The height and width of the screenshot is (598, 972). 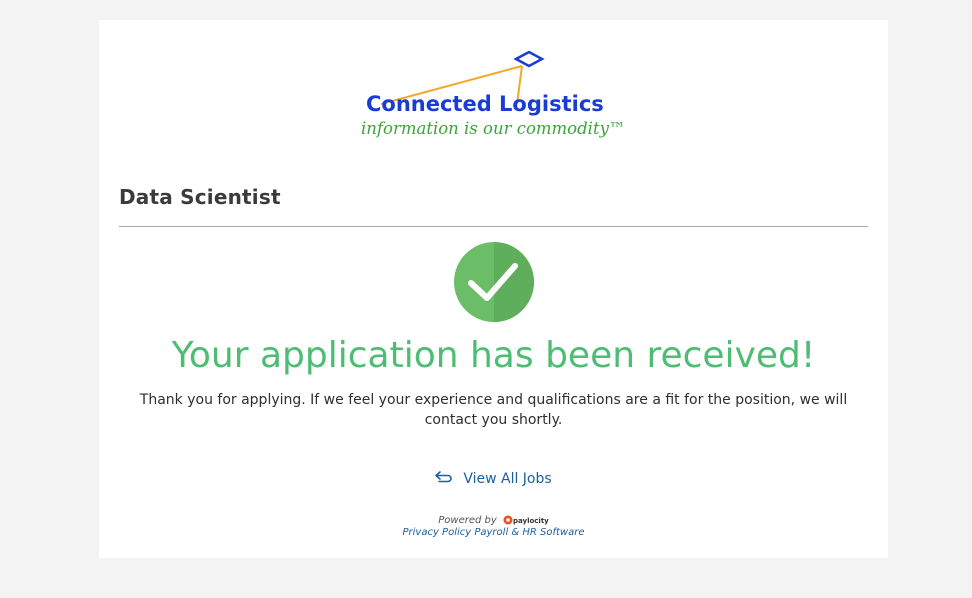 I want to click on return-arrow-icon, so click(x=444, y=477).